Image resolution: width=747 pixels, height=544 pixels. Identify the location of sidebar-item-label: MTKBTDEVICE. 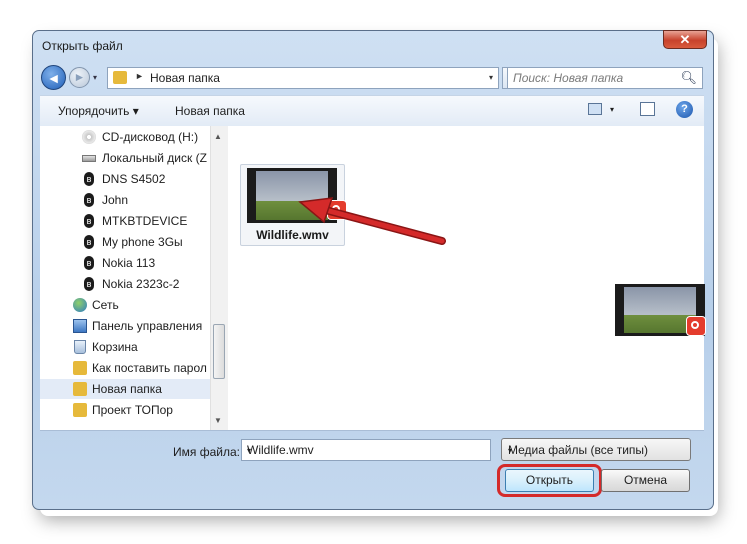
(145, 221).